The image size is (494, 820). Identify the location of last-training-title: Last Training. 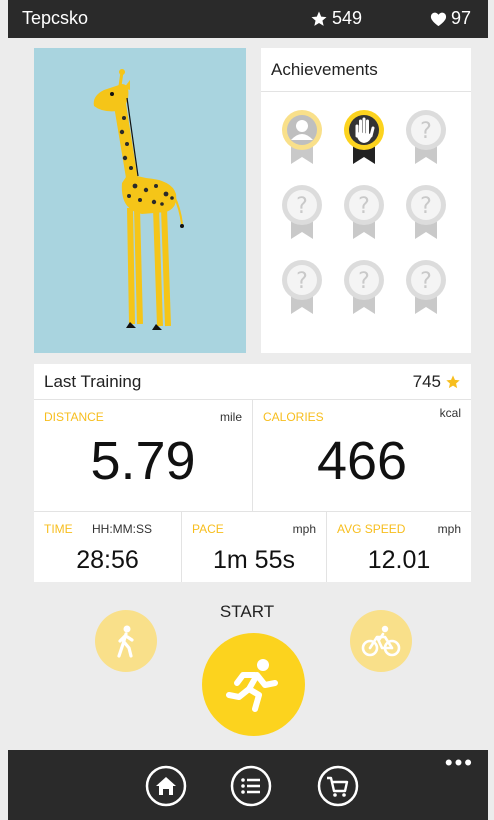
(93, 381).